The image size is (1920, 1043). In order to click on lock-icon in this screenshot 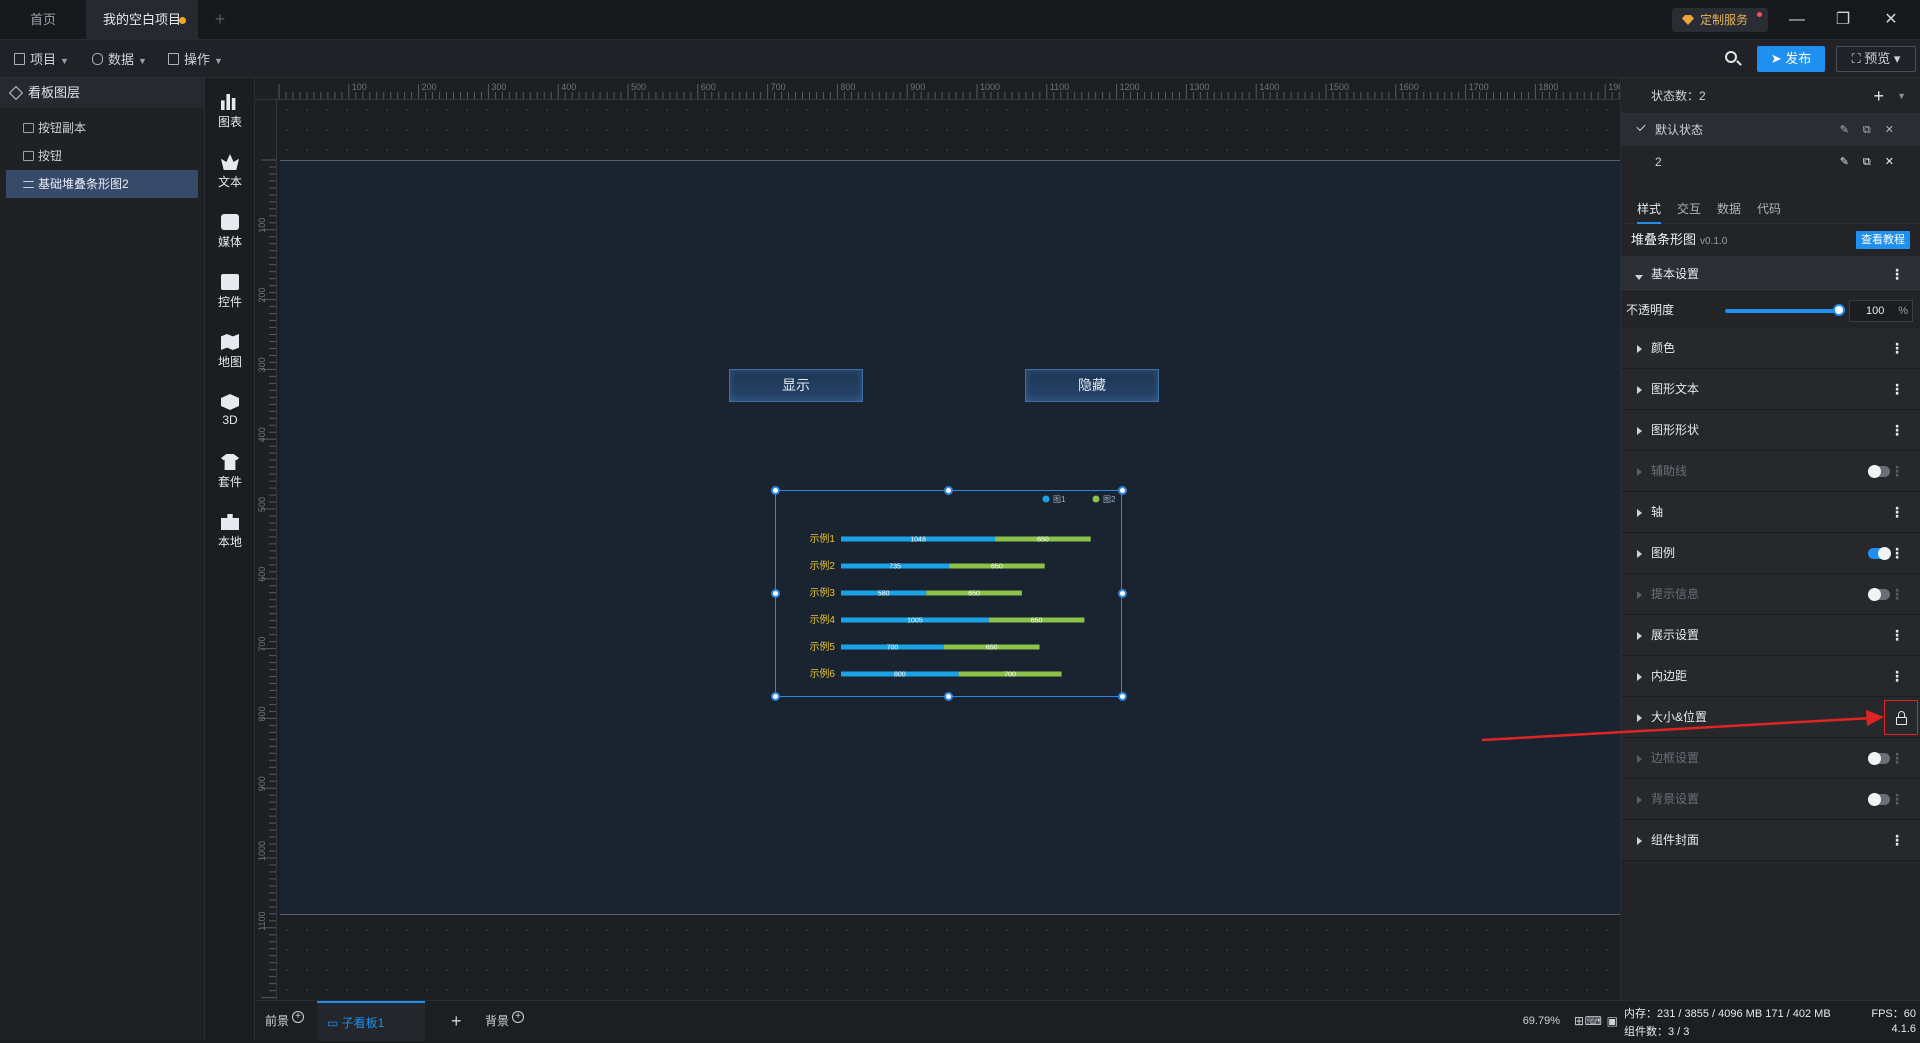, I will do `click(1901, 717)`.